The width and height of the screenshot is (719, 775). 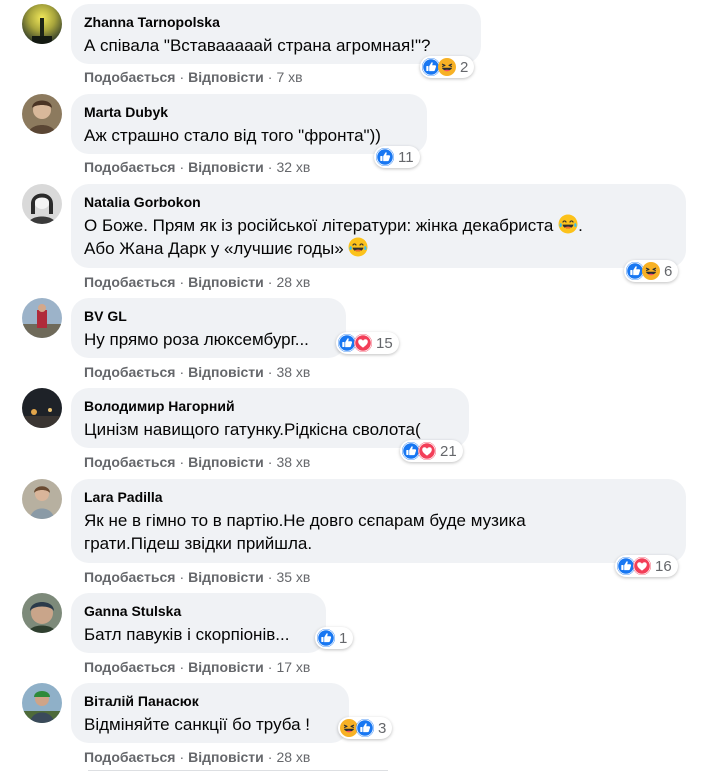 I want to click on comment-author: BV GL, so click(x=208, y=316).